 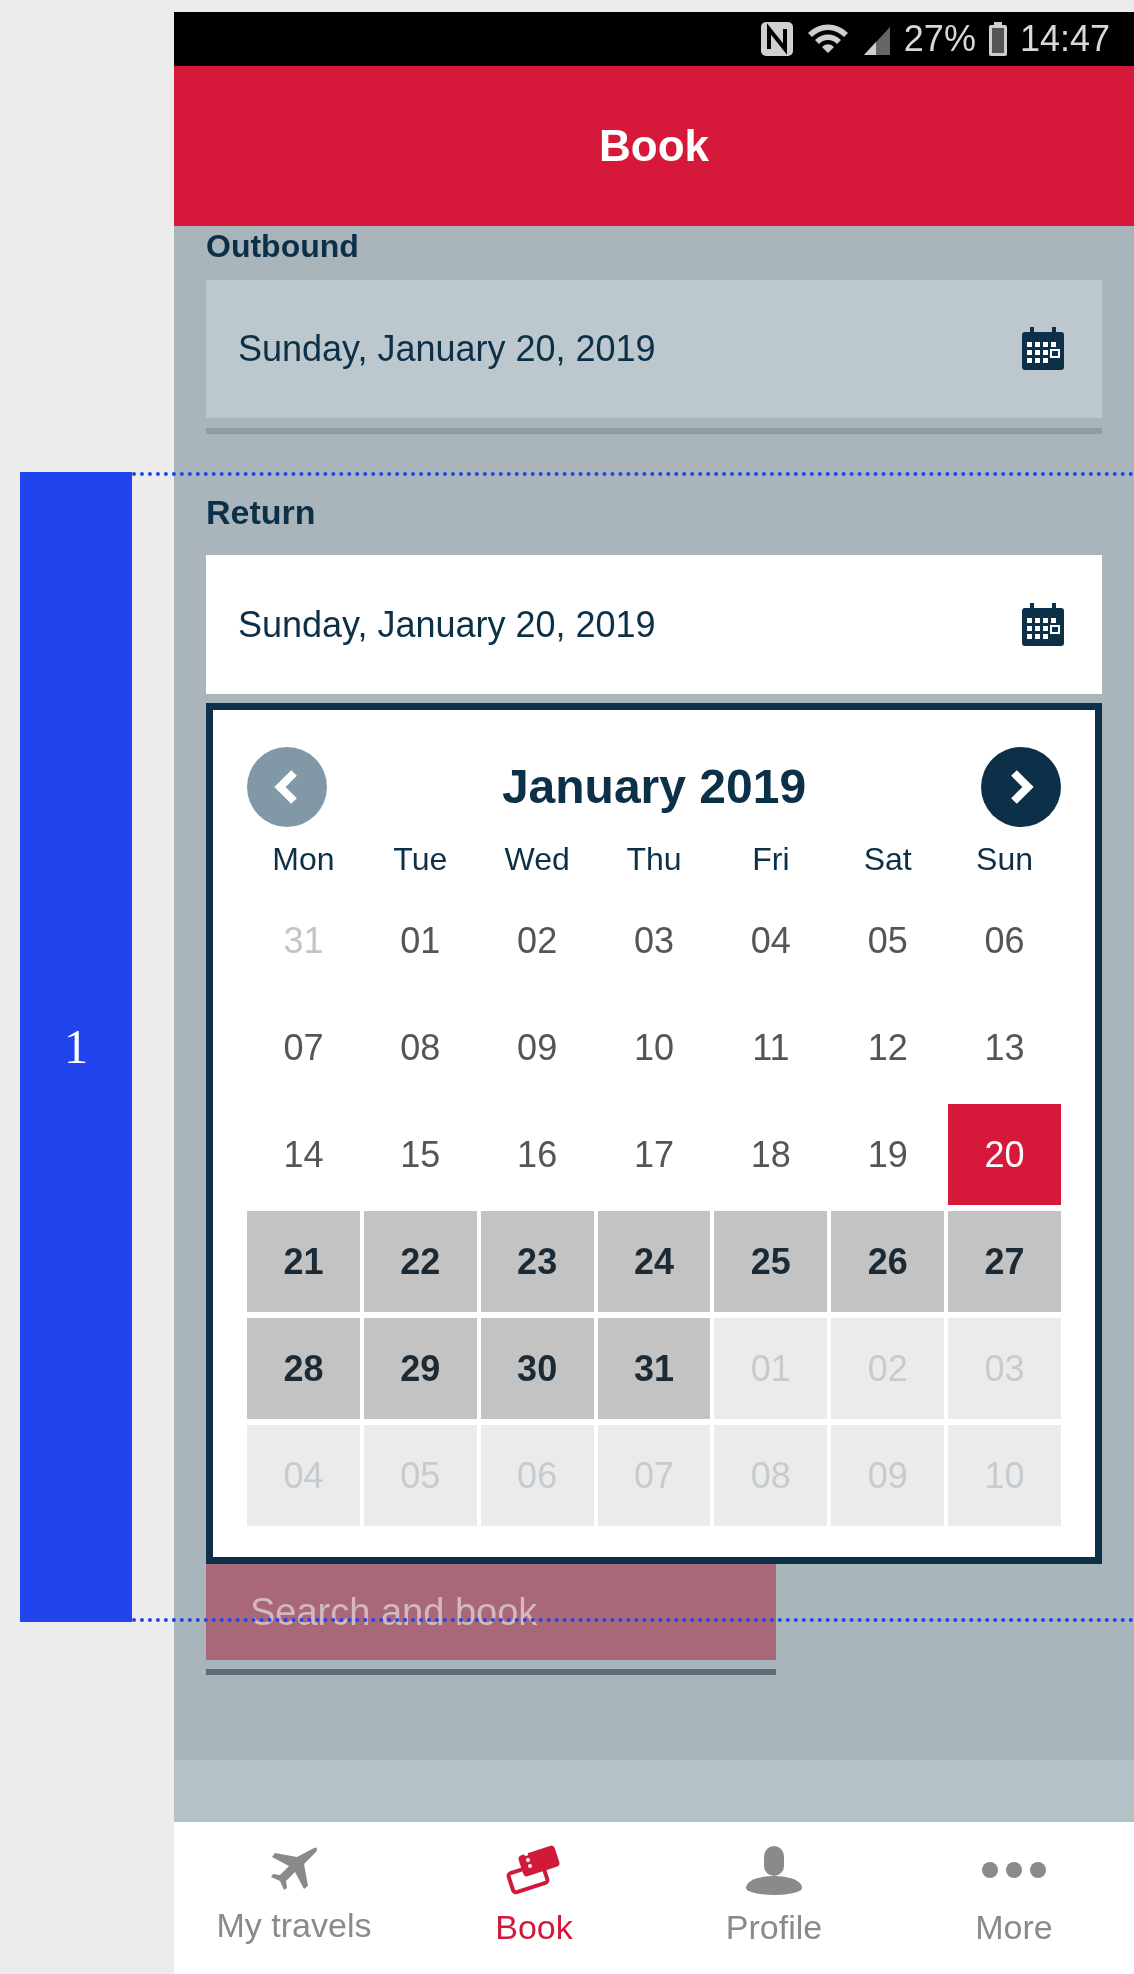 I want to click on calendar-day: 15, so click(x=420, y=1154).